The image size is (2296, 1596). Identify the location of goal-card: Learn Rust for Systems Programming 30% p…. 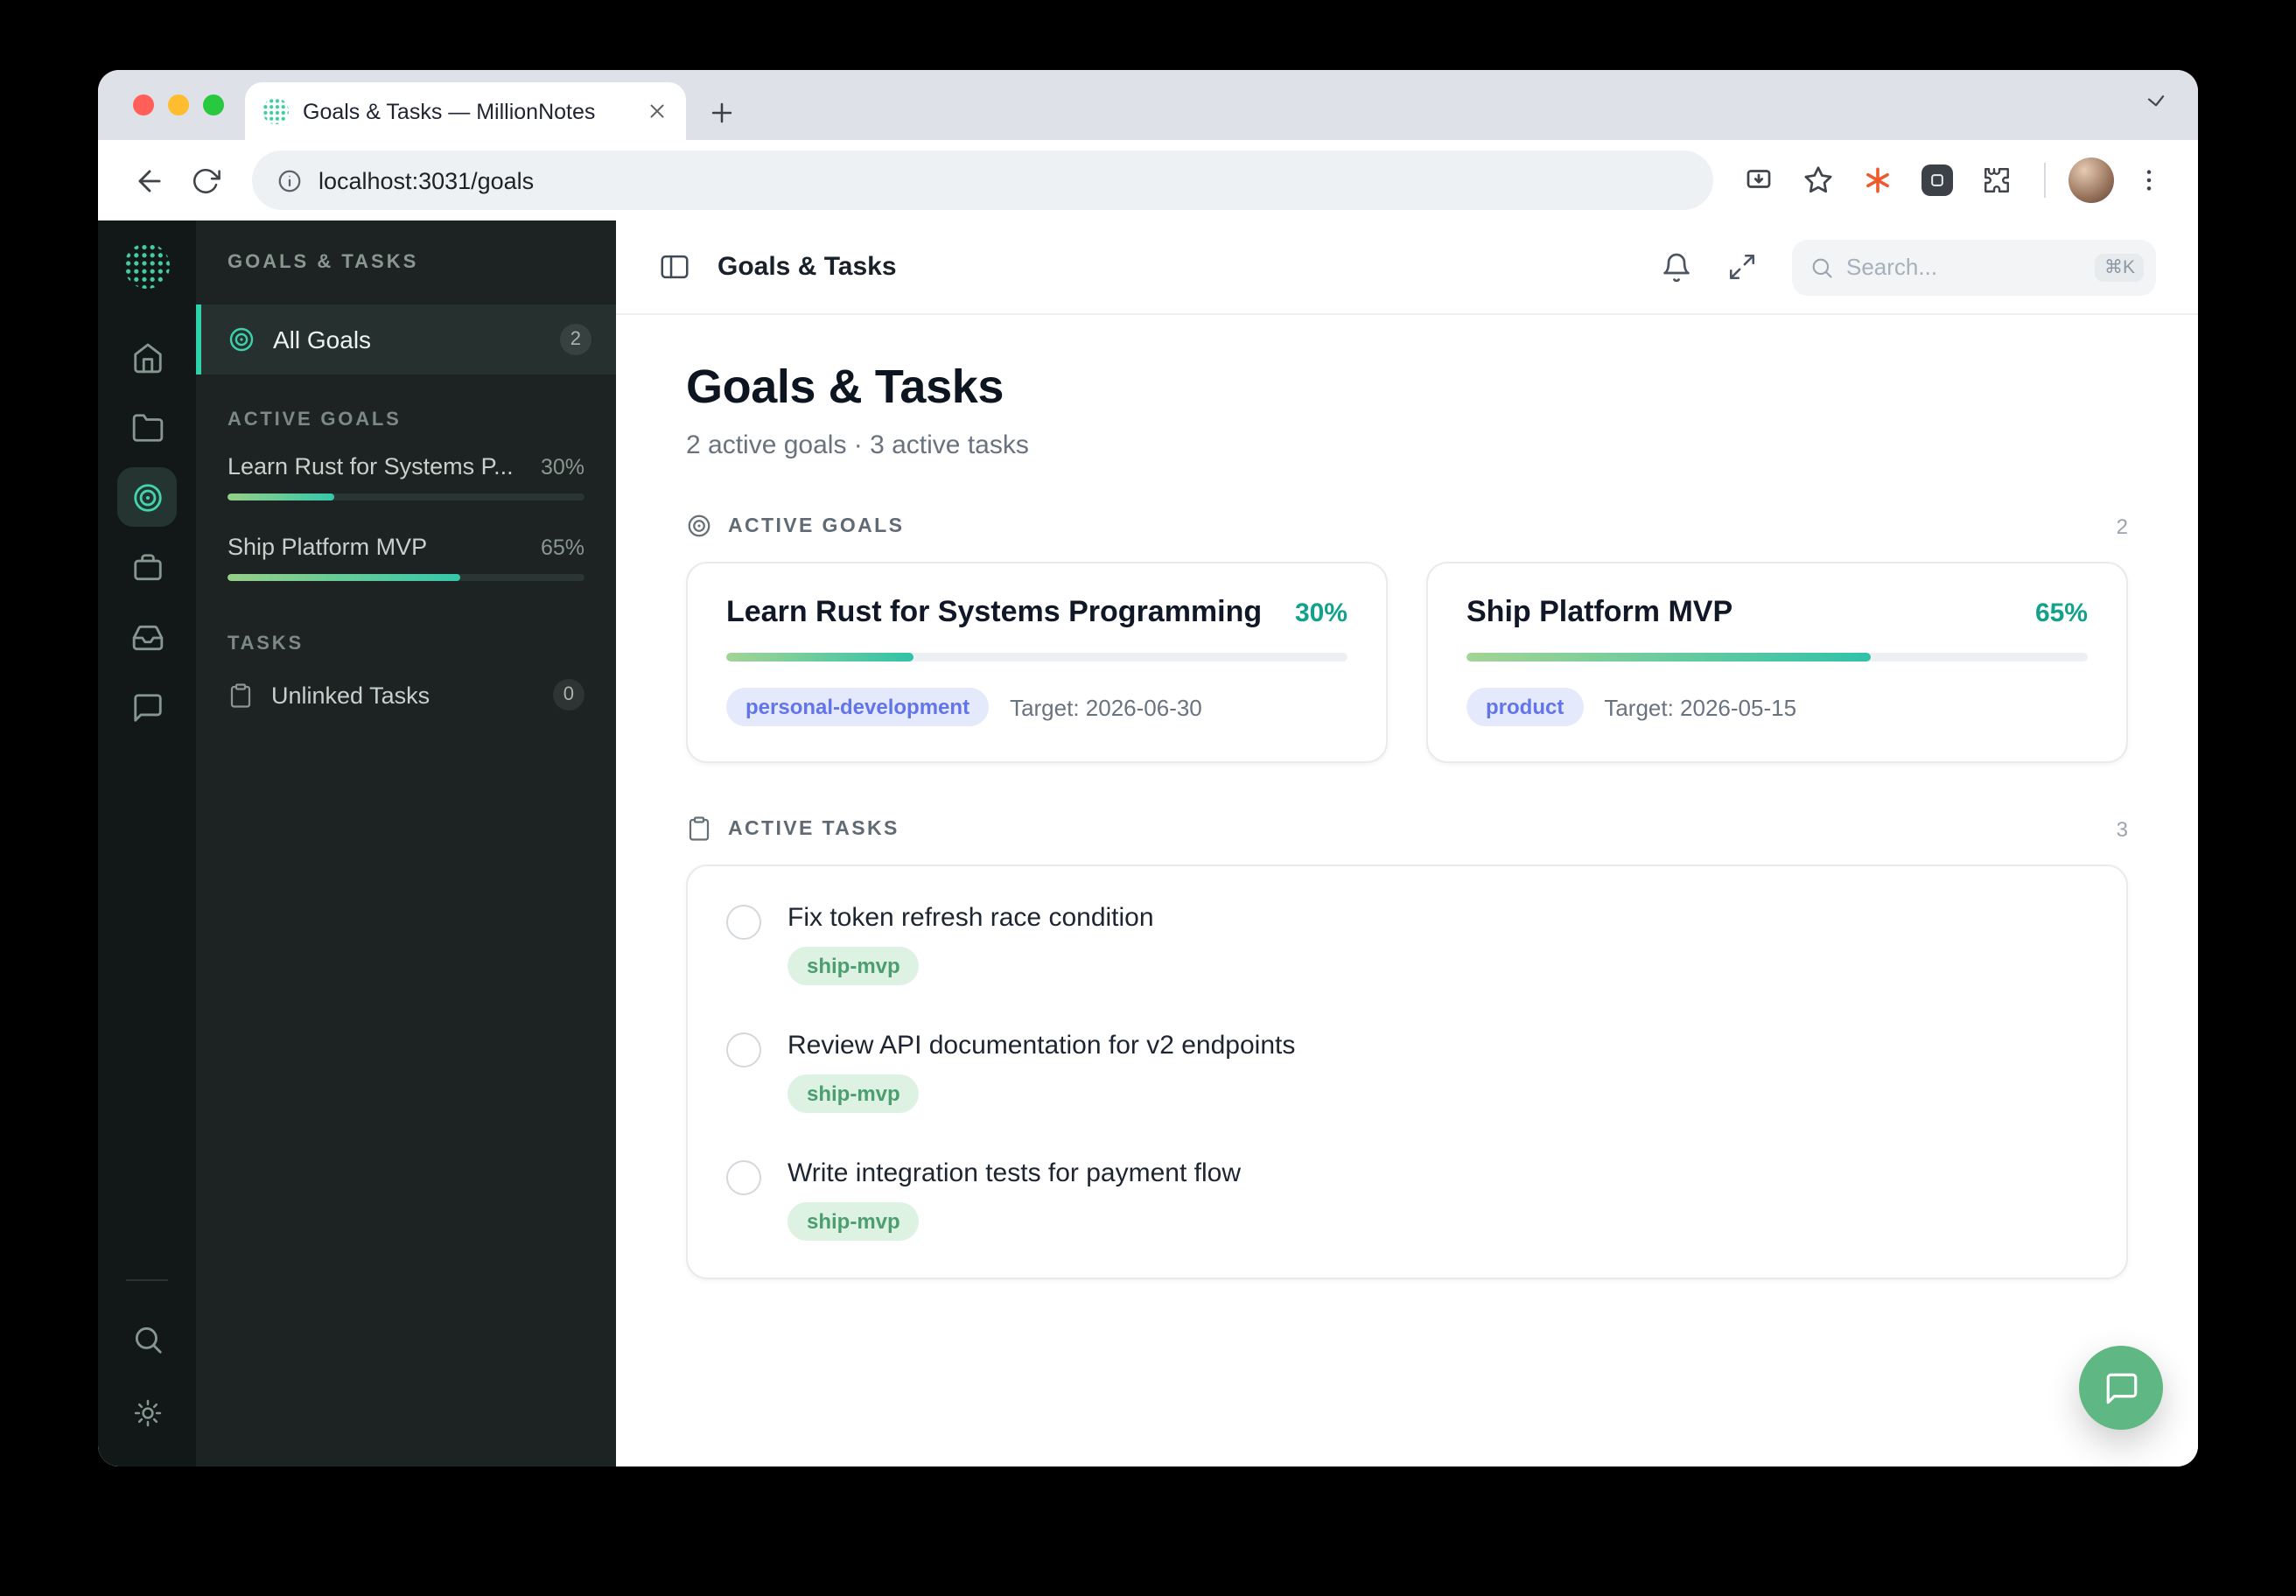
(1037, 662).